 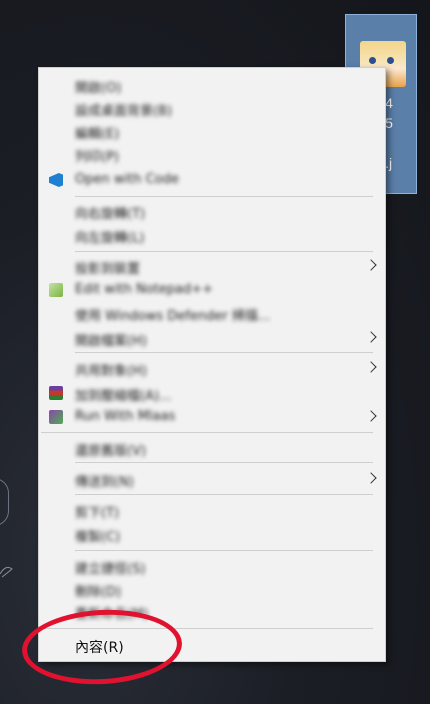 What do you see at coordinates (97, 513) in the screenshot?
I see `menu-item-label: 剪下(T)` at bounding box center [97, 513].